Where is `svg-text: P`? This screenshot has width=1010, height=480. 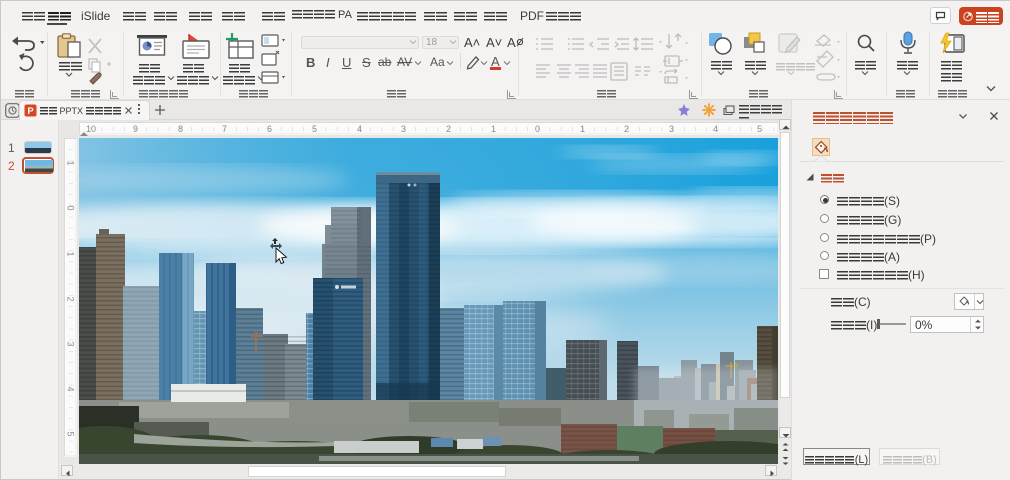 svg-text: P is located at coordinates (30, 111).